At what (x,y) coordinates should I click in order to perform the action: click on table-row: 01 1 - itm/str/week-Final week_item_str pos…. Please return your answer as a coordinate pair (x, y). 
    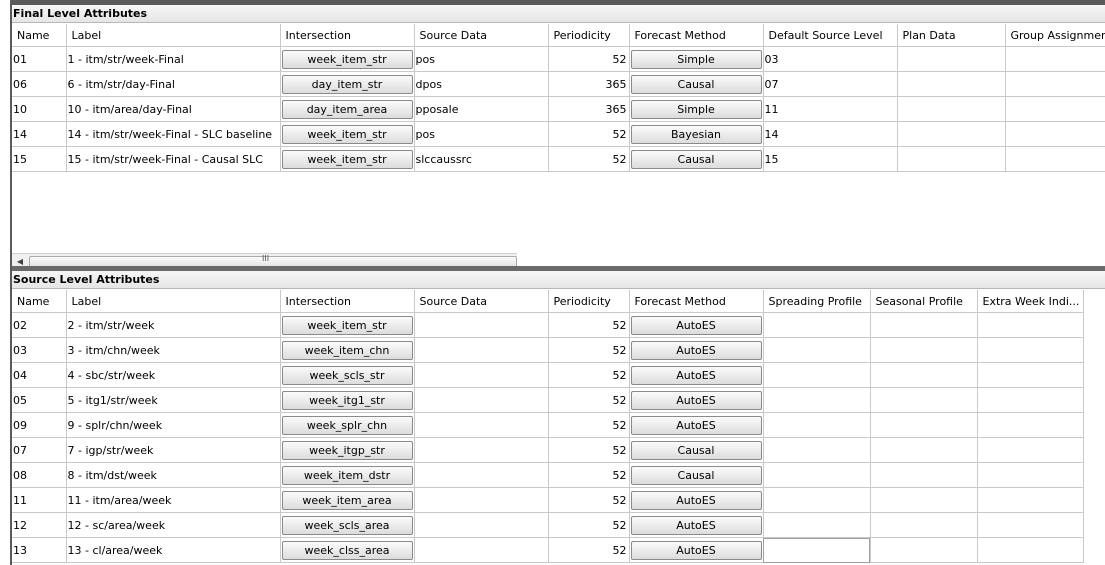
    Looking at the image, I should click on (558, 59).